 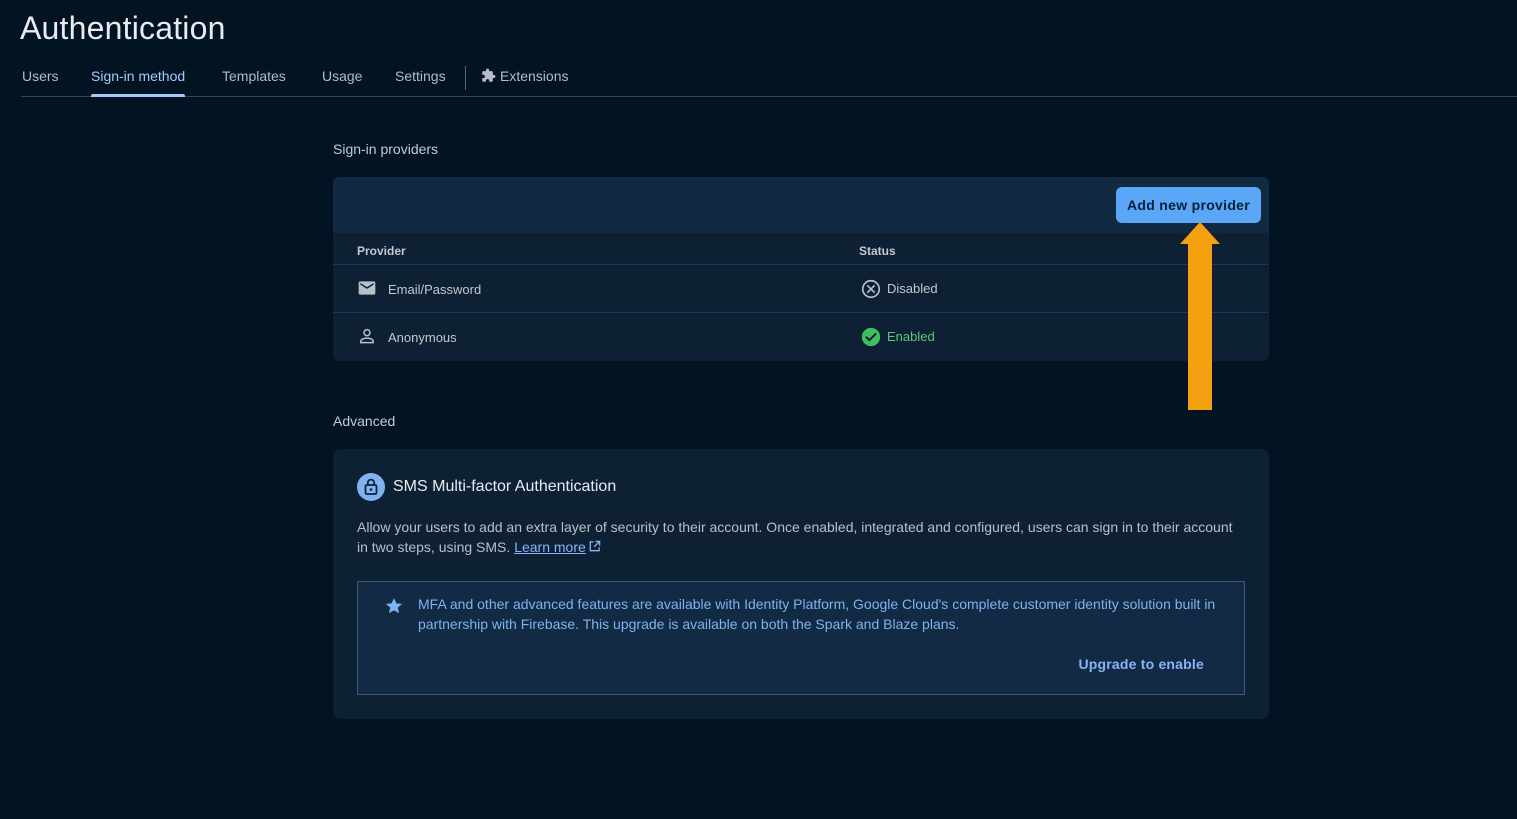 I want to click on table-header: Provider Status, so click(x=801, y=249).